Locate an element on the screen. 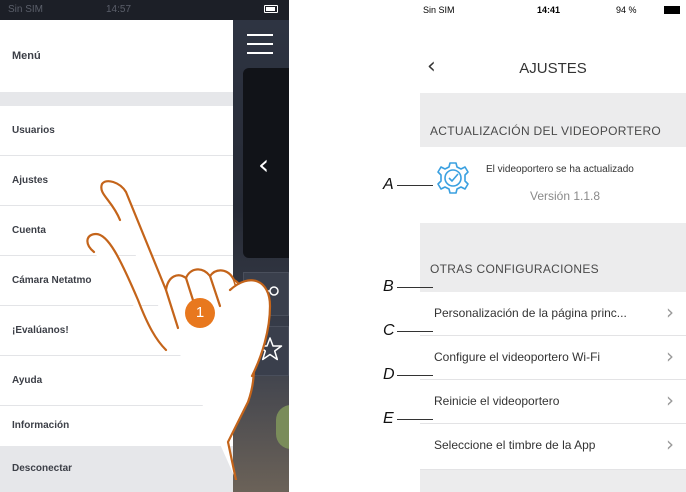 This screenshot has width=686, height=492. page-title: AJUSTES is located at coordinates (553, 68).